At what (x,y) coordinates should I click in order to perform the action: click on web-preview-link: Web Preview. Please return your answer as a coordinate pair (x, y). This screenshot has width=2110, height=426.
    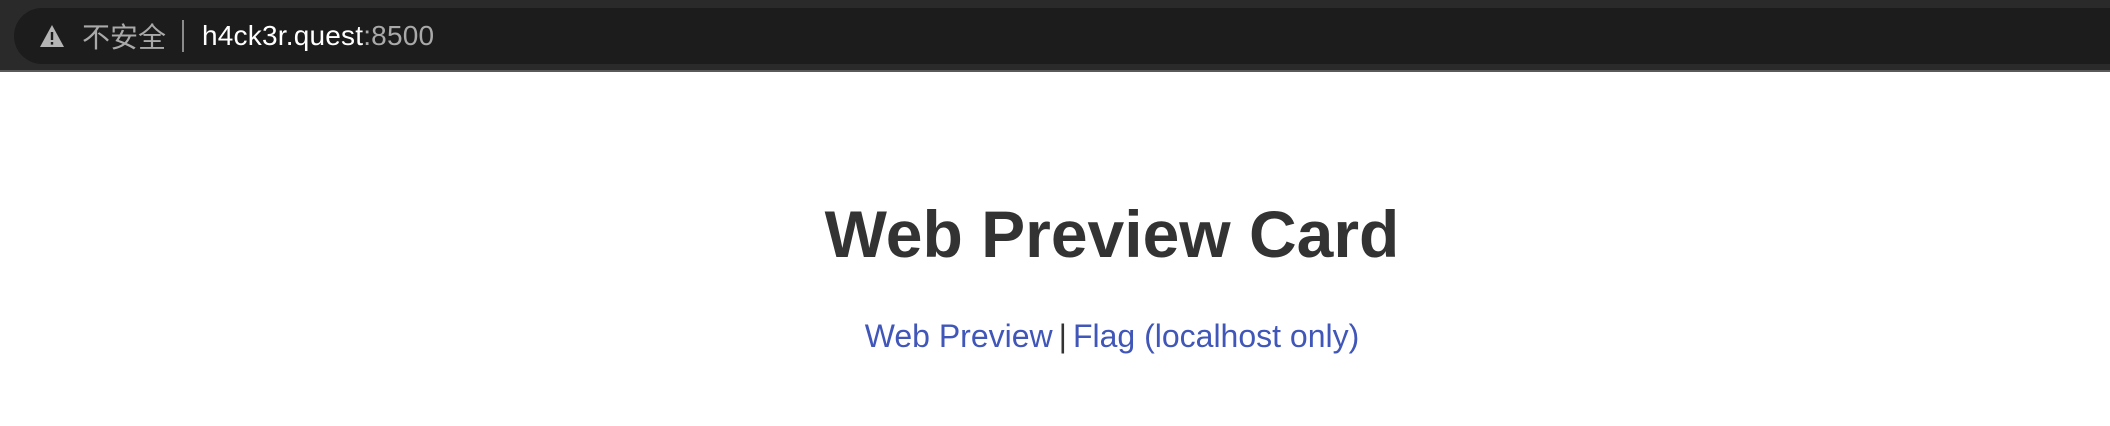
    Looking at the image, I should click on (959, 336).